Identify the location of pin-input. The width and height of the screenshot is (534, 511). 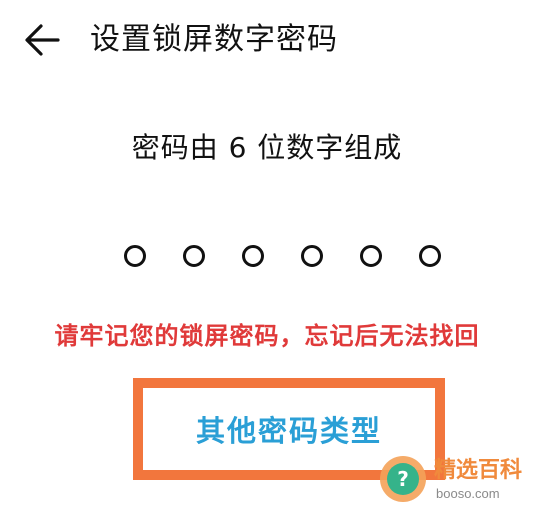
(285, 256).